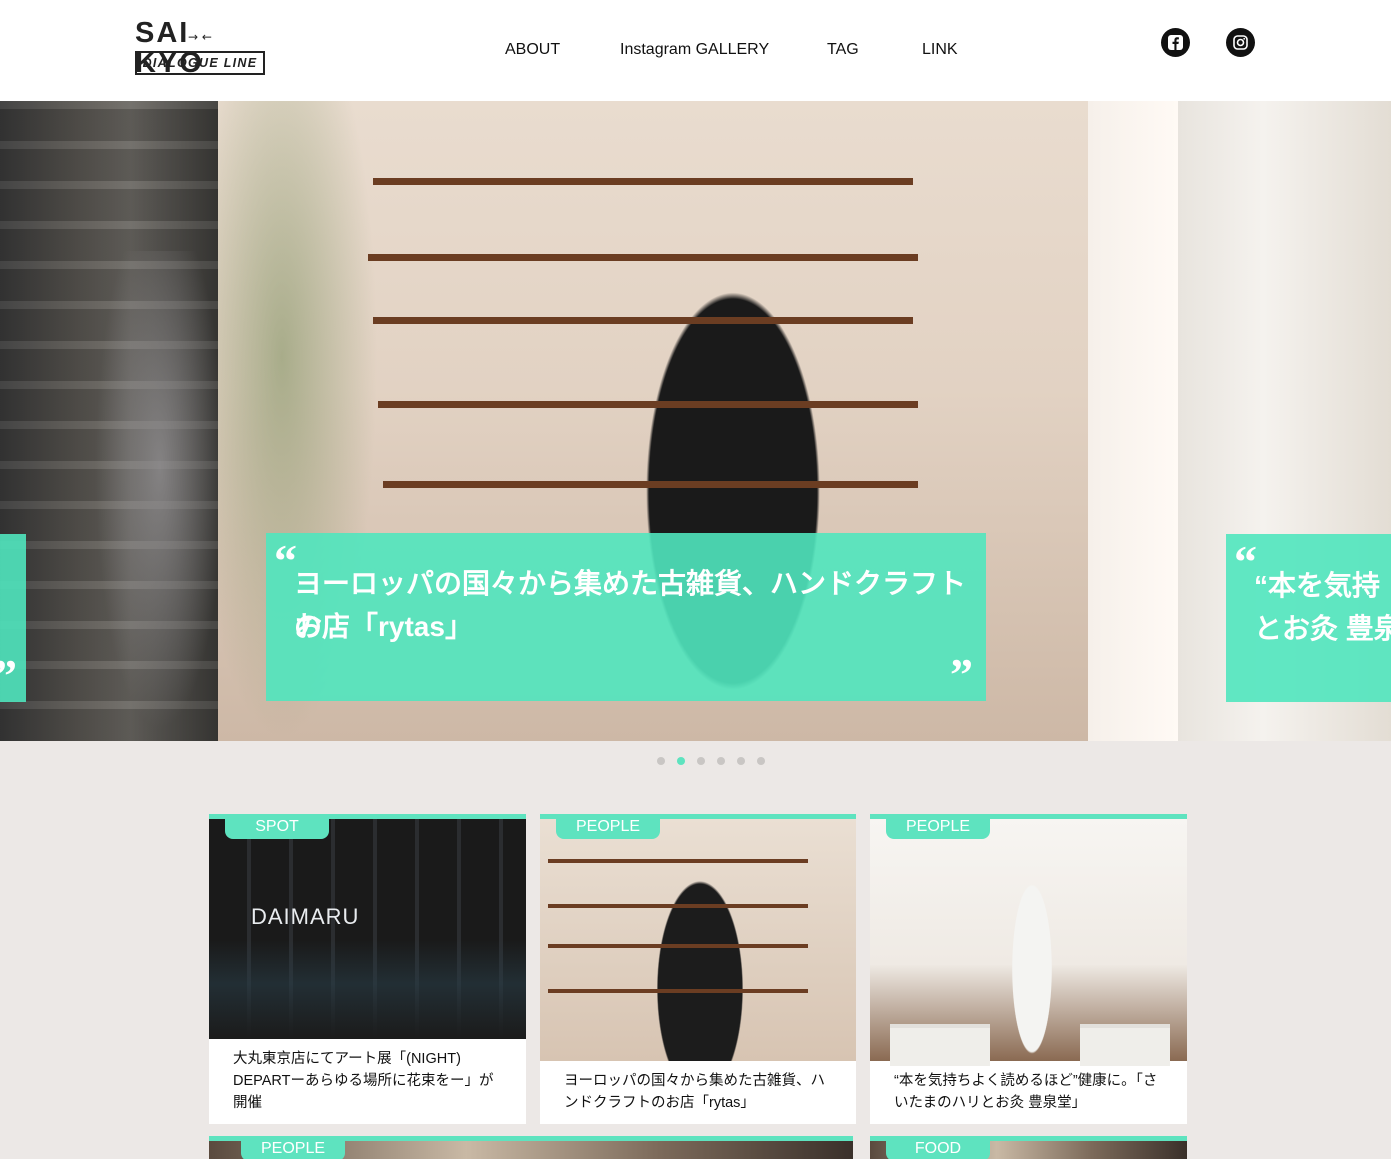 The image size is (1391, 1159). Describe the element at coordinates (532, 50) in the screenshot. I see `nav-about: ABOUT` at that location.